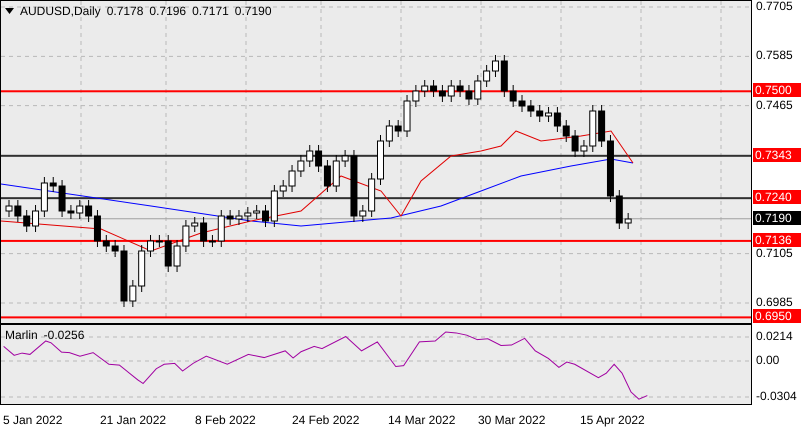 The height and width of the screenshot is (435, 812). I want to click on date-label: 30 Mar 2022, so click(512, 420).